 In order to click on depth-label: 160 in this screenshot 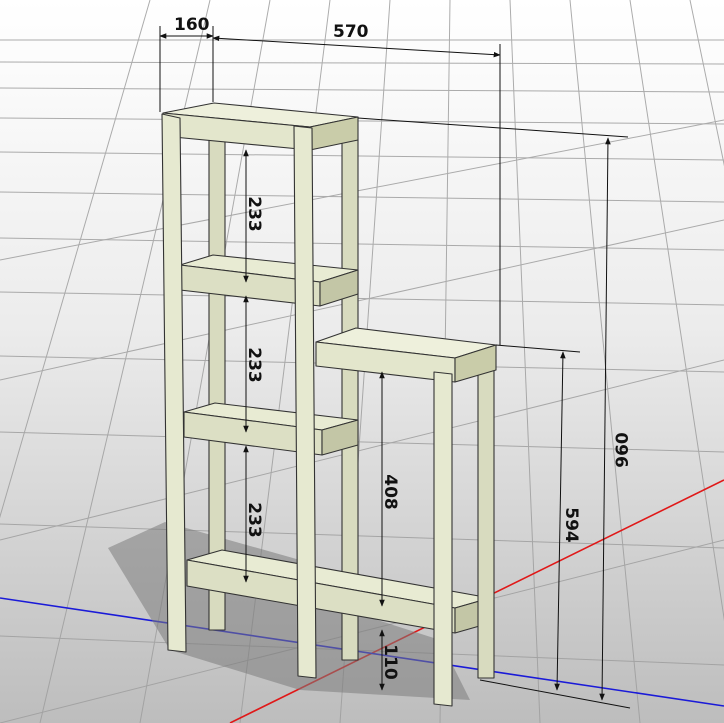, I will do `click(192, 25)`.